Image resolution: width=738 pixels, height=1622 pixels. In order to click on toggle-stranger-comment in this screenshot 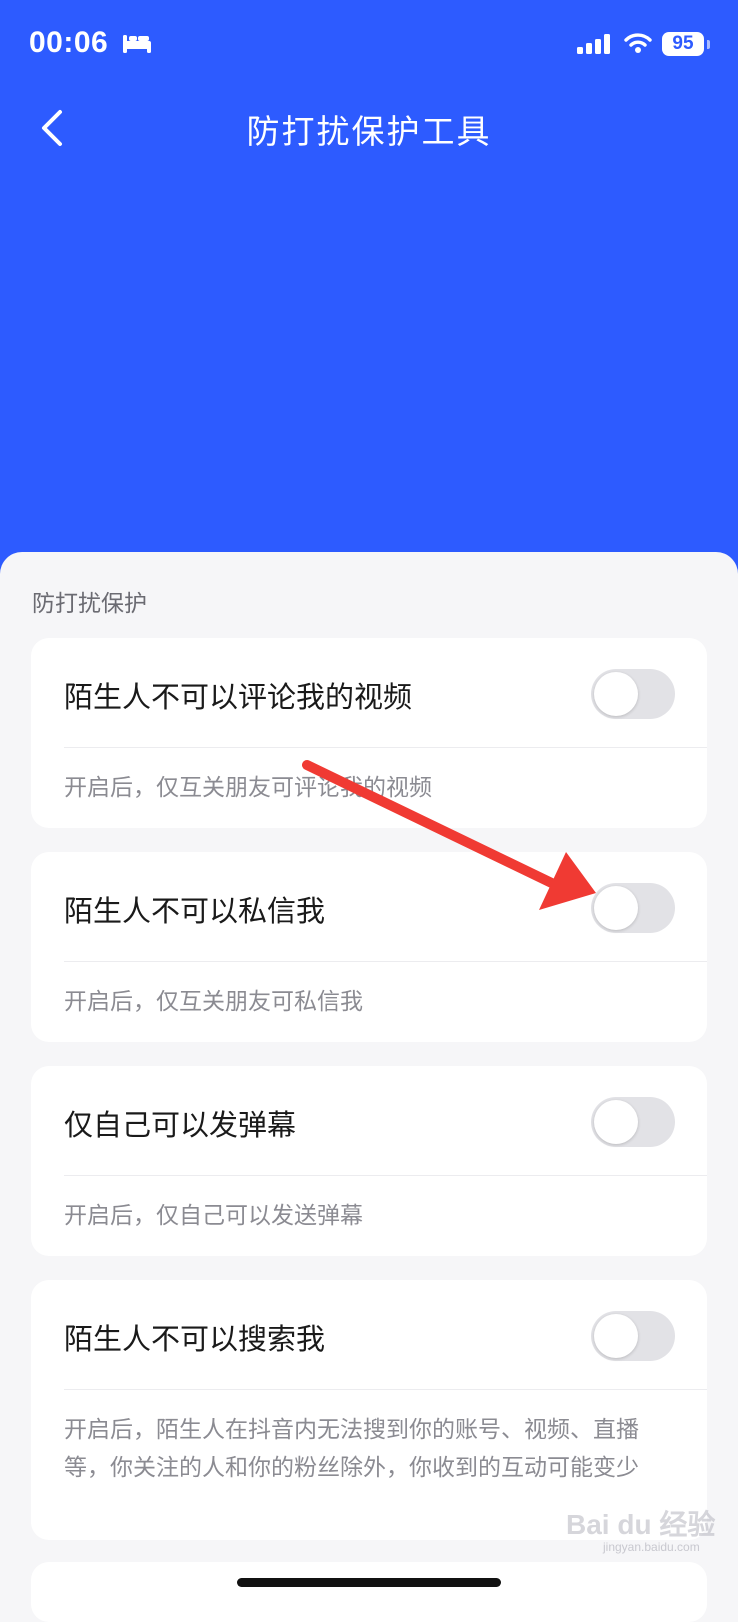, I will do `click(633, 694)`.